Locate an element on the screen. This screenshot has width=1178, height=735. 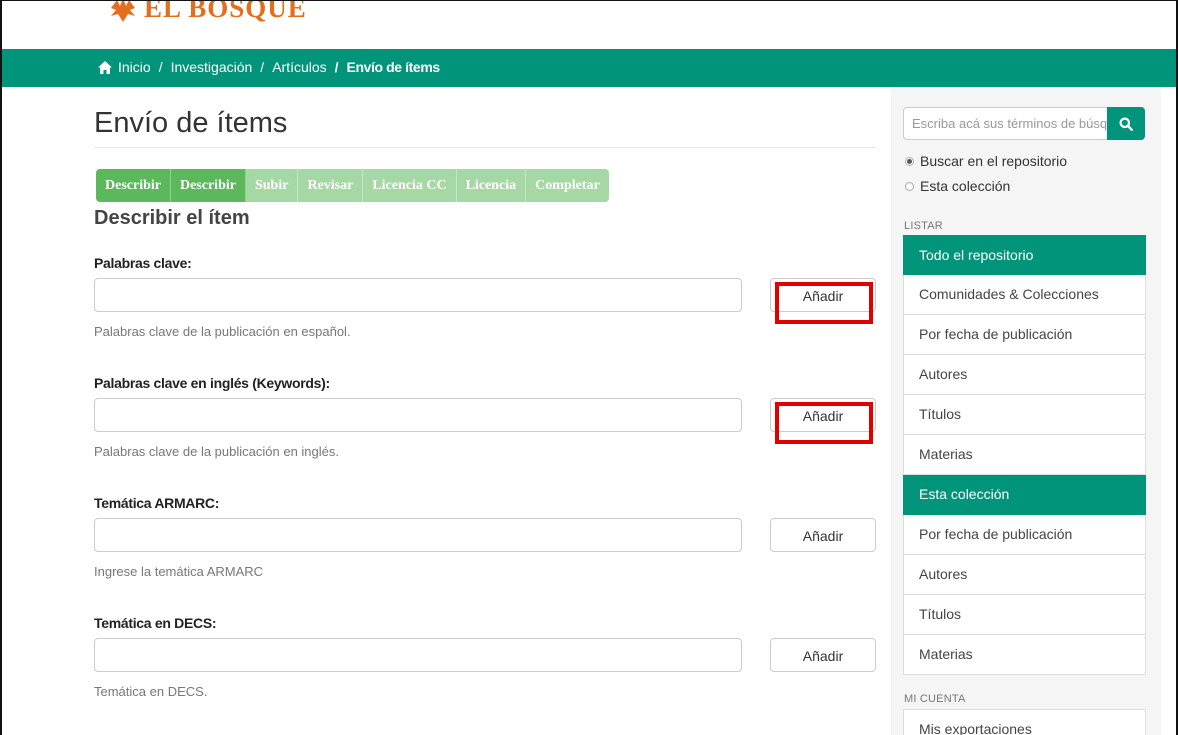
breadcrumb-current: Envío de ítems is located at coordinates (393, 67).